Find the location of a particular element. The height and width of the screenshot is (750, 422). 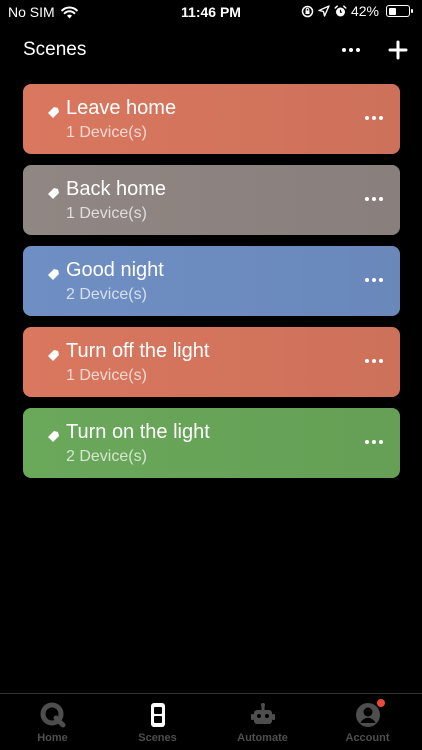

tab-account: Account is located at coordinates (367, 722).